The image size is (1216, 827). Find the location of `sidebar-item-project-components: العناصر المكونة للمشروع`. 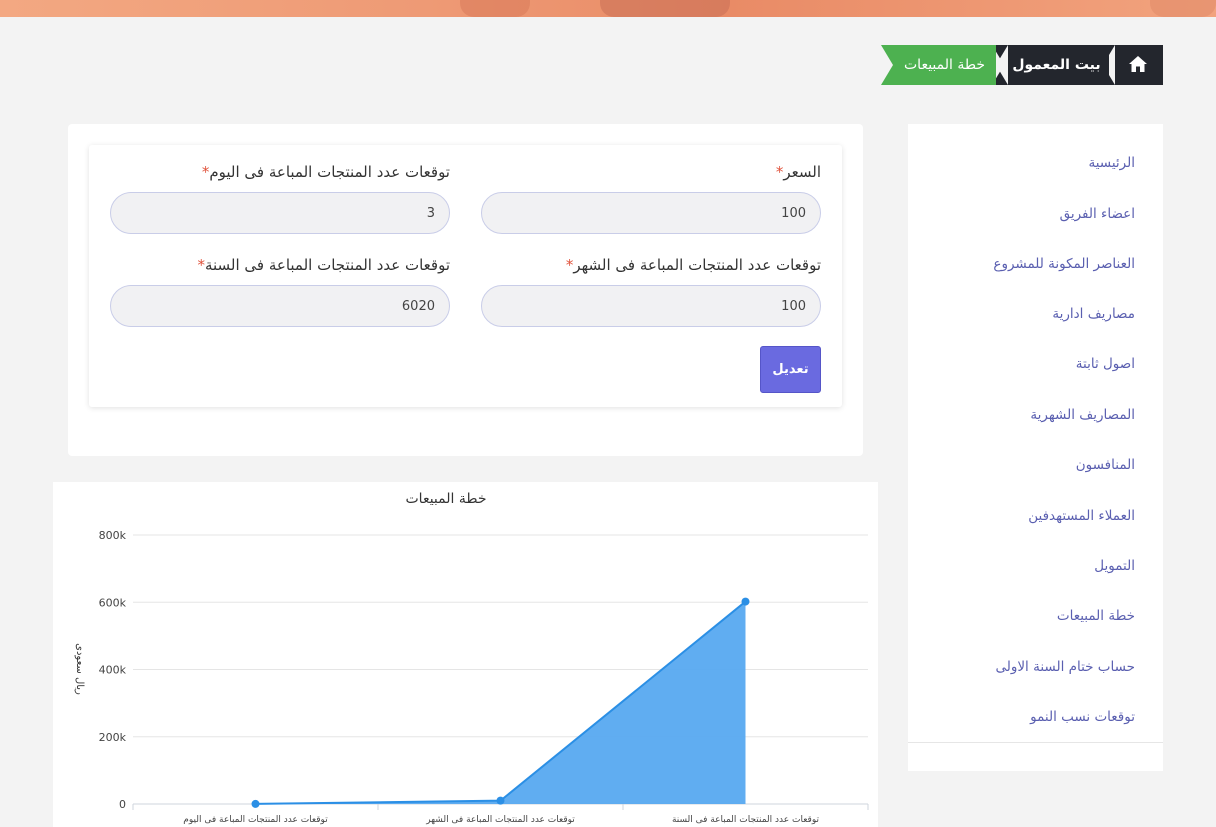

sidebar-item-project-components: العناصر المكونة للمشروع is located at coordinates (1064, 264).